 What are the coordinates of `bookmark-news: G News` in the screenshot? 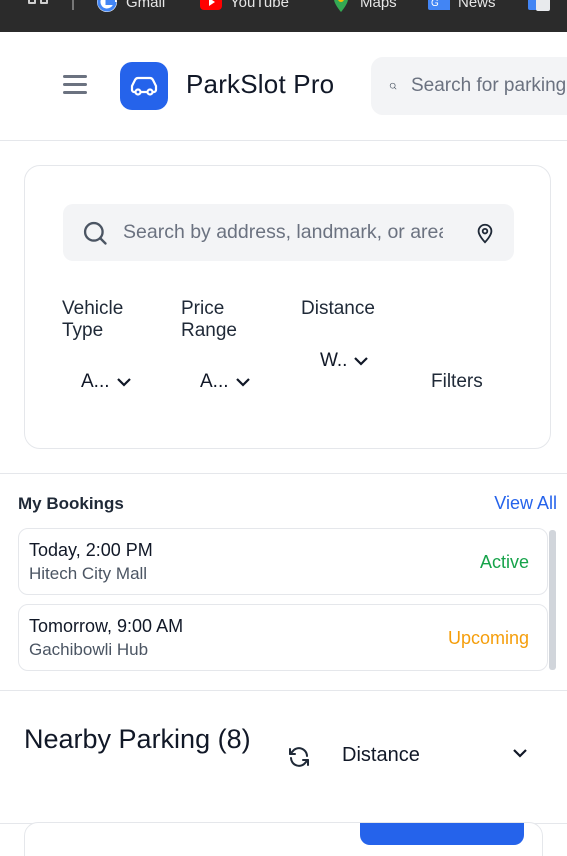 It's located at (462, 6).